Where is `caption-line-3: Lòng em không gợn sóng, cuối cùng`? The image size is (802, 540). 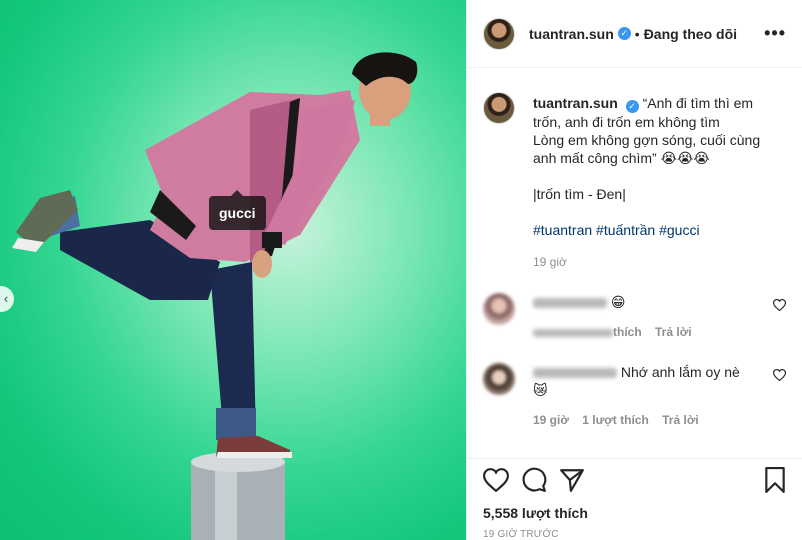 caption-line-3: Lòng em không gợn sóng, cuối cùng is located at coordinates (647, 140).